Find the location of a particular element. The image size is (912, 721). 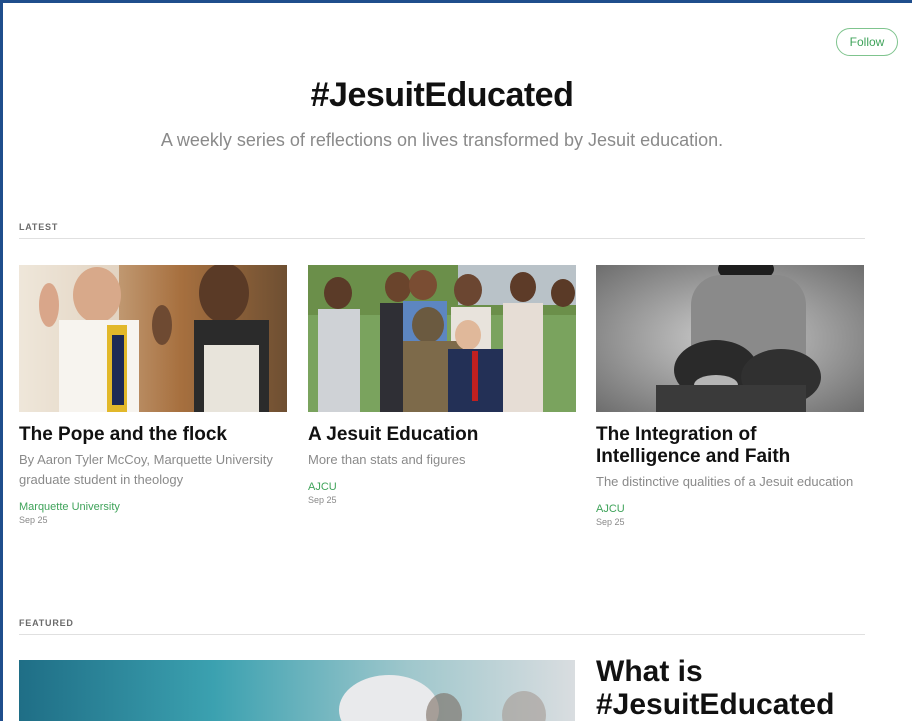

story-thumbnail-integration is located at coordinates (730, 338).